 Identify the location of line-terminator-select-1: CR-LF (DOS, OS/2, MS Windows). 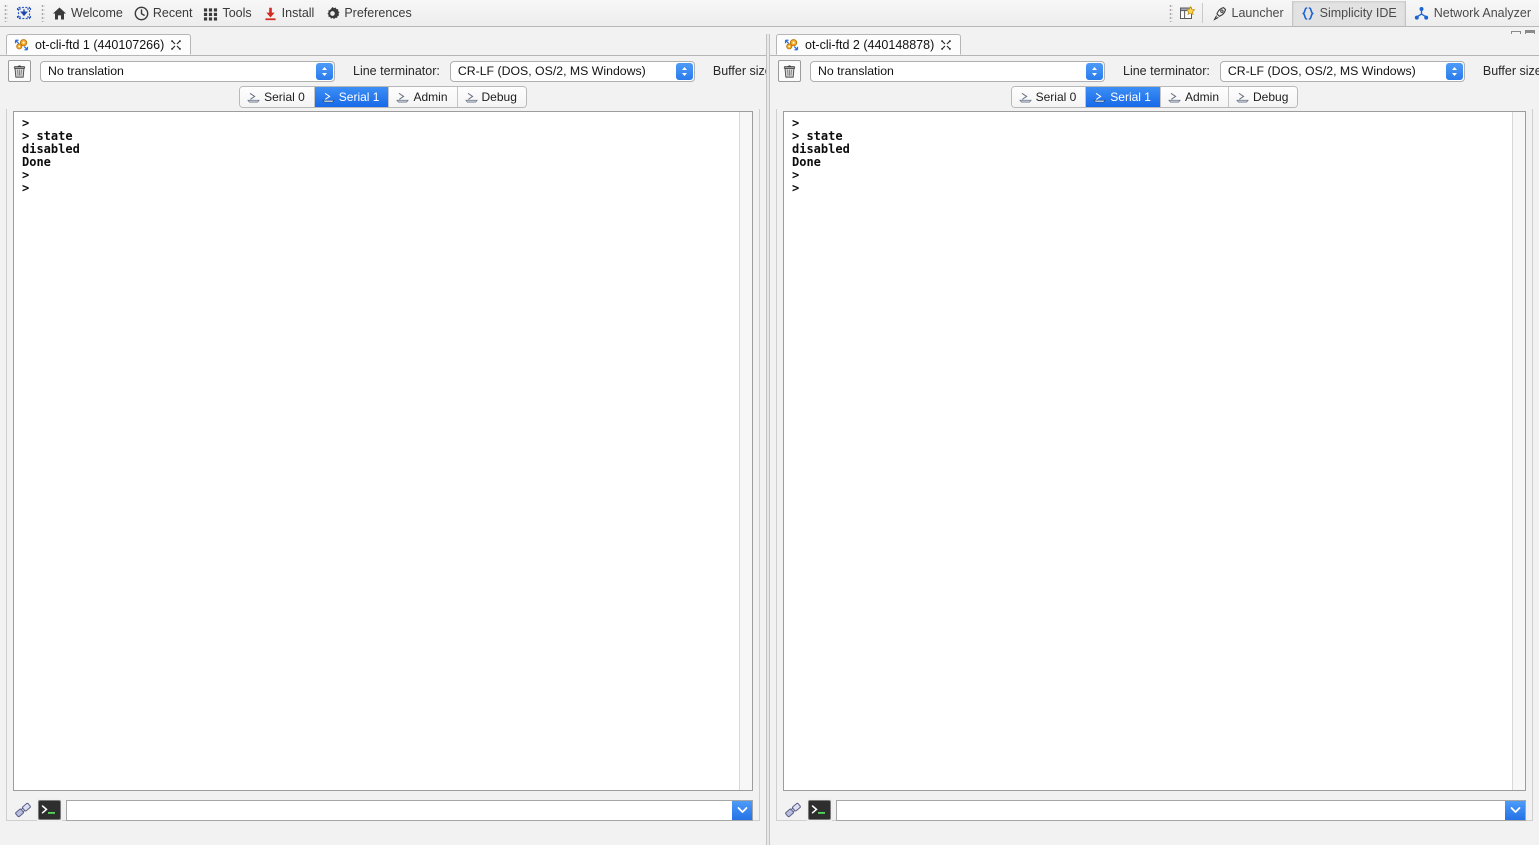
(572, 71).